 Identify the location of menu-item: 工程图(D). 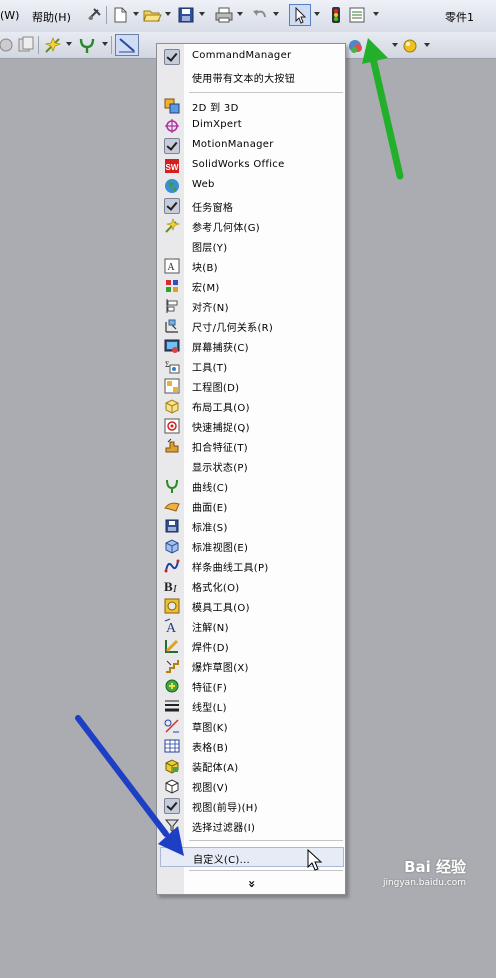
(251, 386).